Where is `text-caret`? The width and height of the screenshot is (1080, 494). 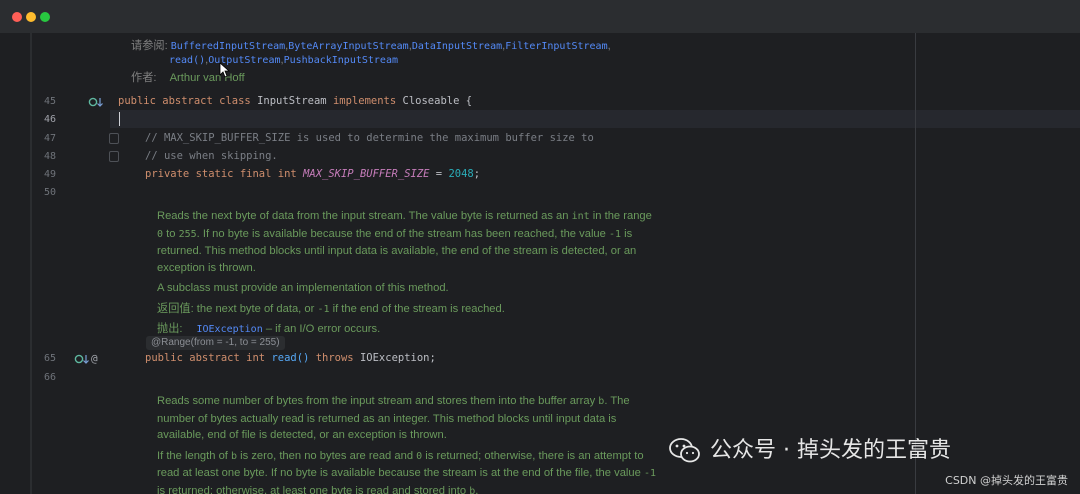
text-caret is located at coordinates (119, 119).